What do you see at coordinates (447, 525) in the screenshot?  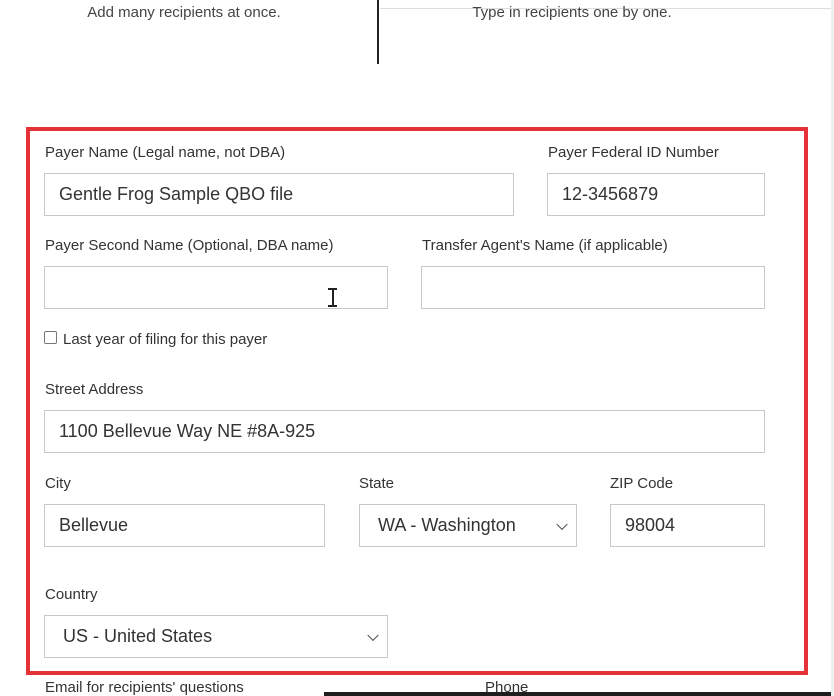 I see `state-value: WA - Washington` at bounding box center [447, 525].